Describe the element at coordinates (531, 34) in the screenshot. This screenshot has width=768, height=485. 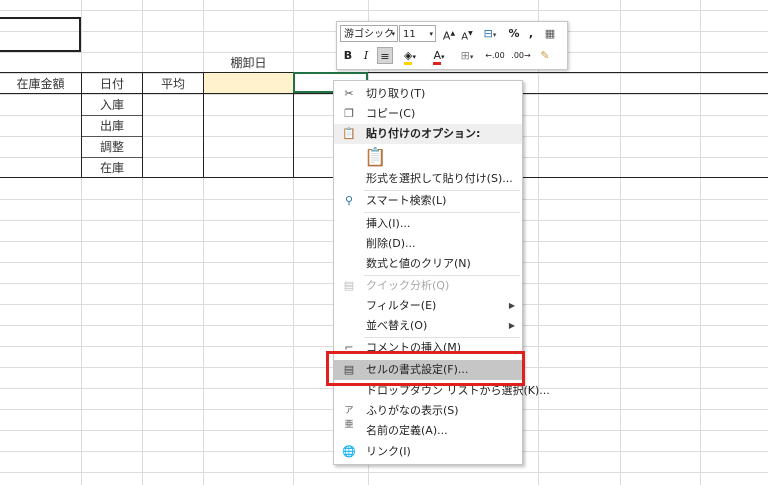
I see `comma-button: ,` at that location.